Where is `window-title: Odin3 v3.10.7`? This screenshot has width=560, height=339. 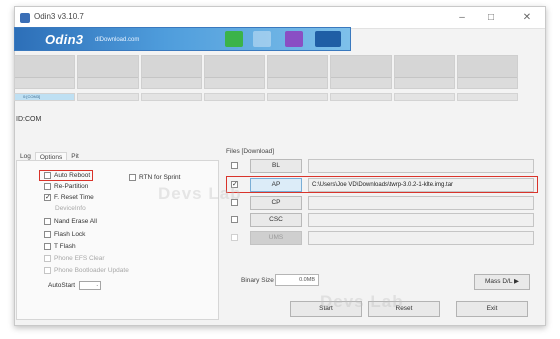 window-title: Odin3 v3.10.7 is located at coordinates (59, 16).